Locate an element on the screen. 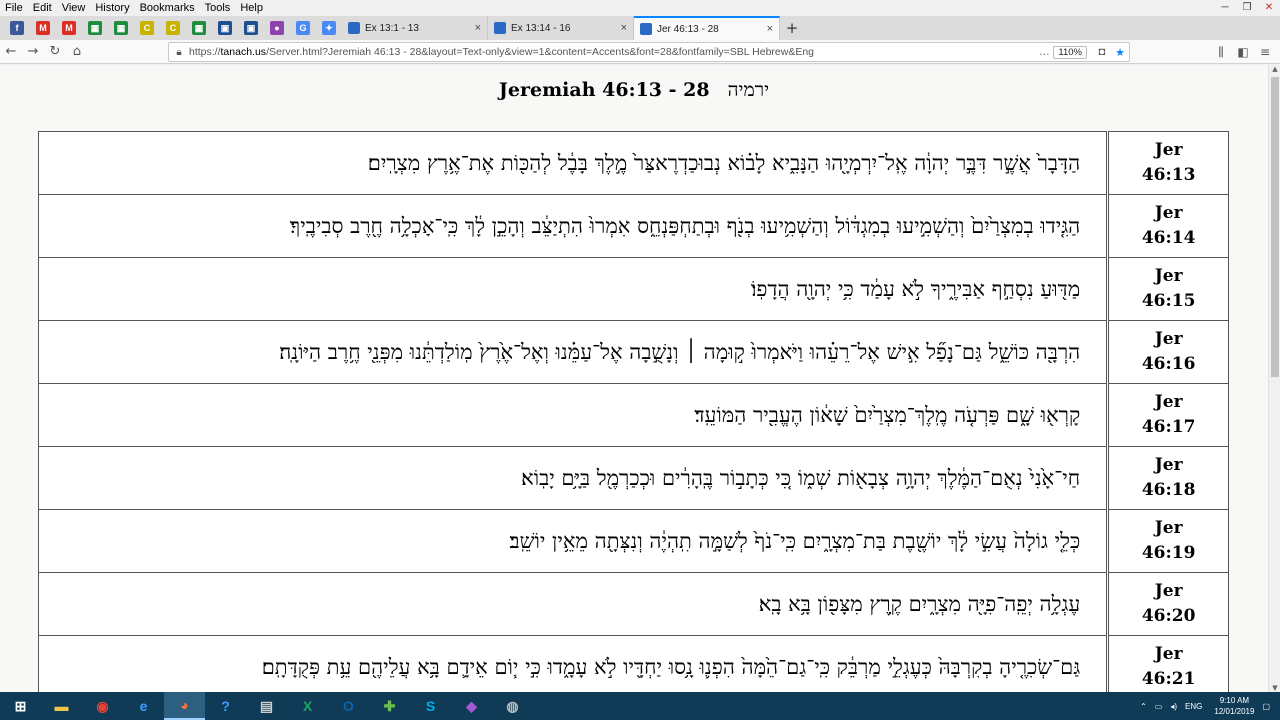  toolbar-right: ⫼ ◧ ≡ is located at coordinates (1243, 52).